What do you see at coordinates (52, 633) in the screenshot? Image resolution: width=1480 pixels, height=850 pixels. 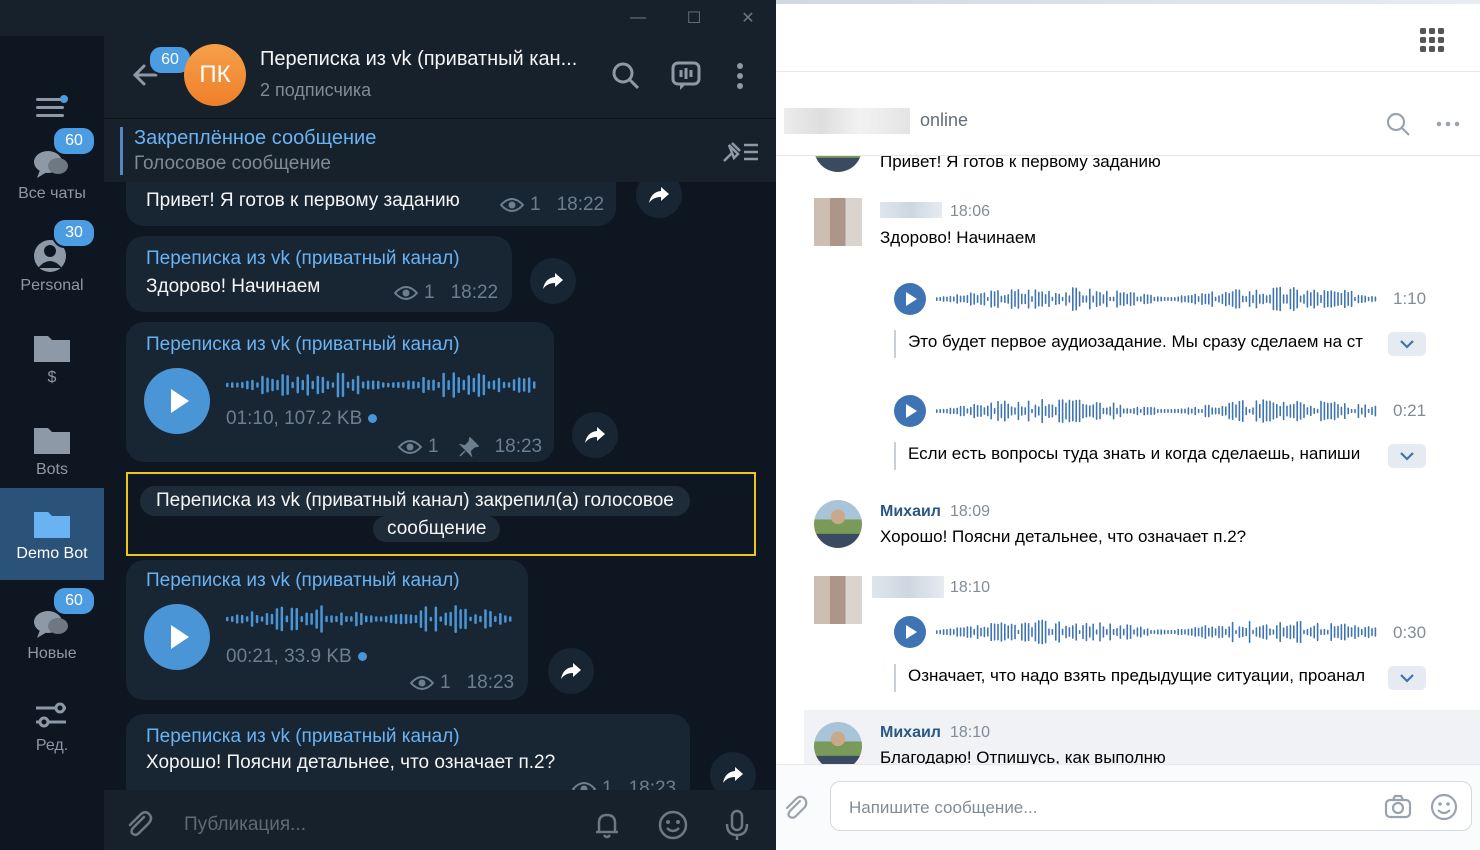 I see `folder-new: 60 Новые` at bounding box center [52, 633].